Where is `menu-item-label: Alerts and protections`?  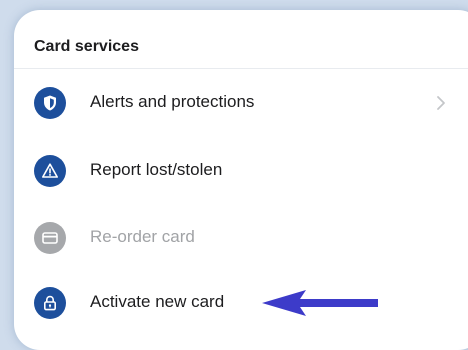
menu-item-label: Alerts and protections is located at coordinates (172, 101).